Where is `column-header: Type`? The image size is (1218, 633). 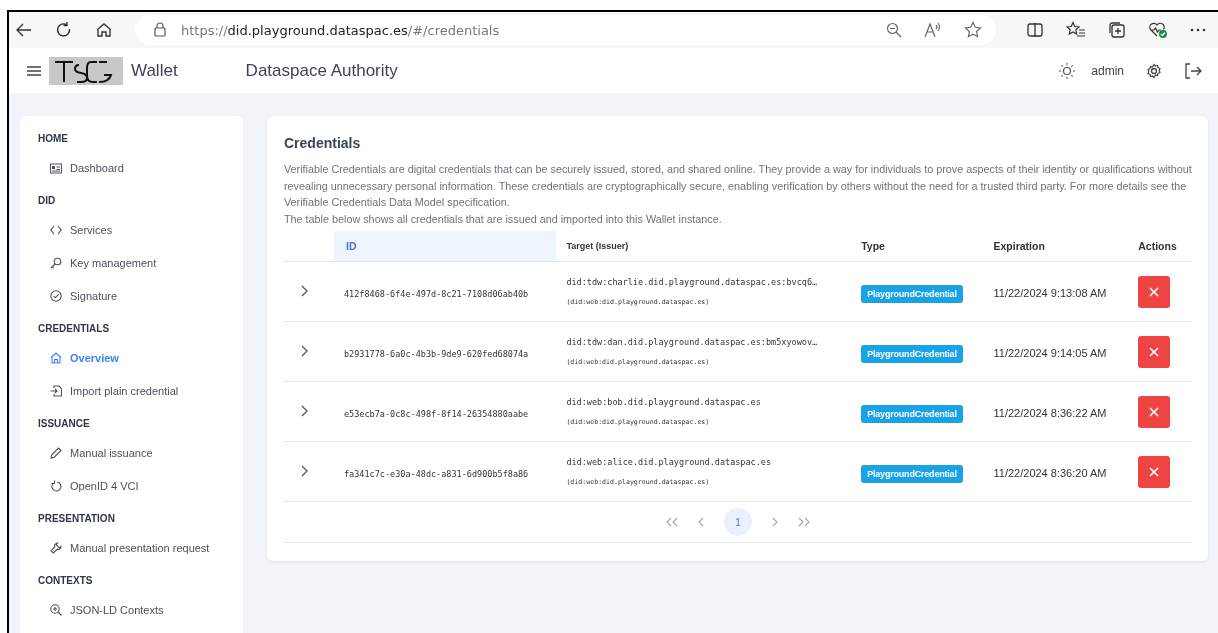
column-header: Type is located at coordinates (917, 246).